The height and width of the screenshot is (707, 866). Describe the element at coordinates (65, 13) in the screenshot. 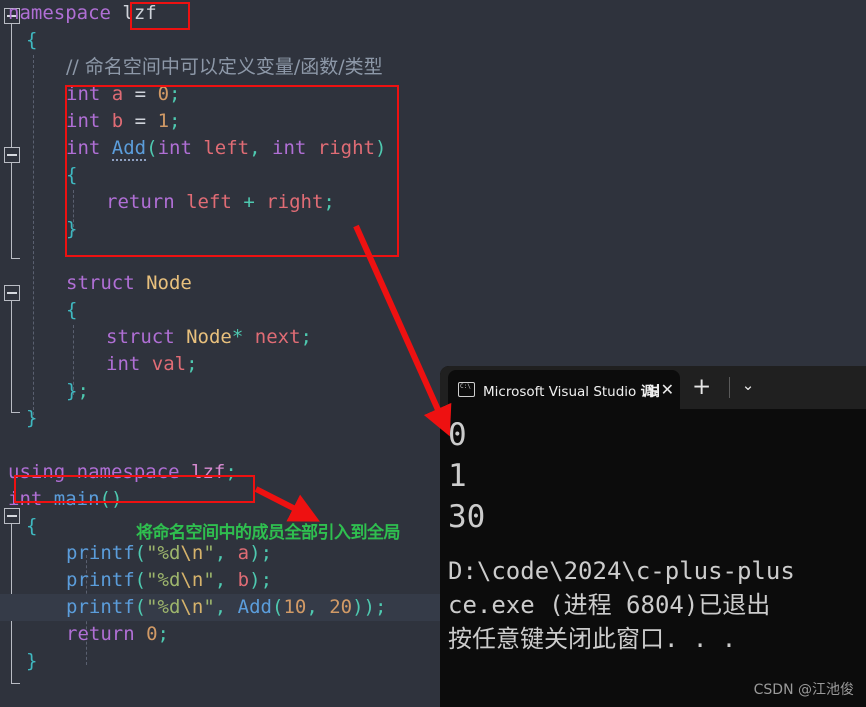

I see `code-token: namespace` at that location.